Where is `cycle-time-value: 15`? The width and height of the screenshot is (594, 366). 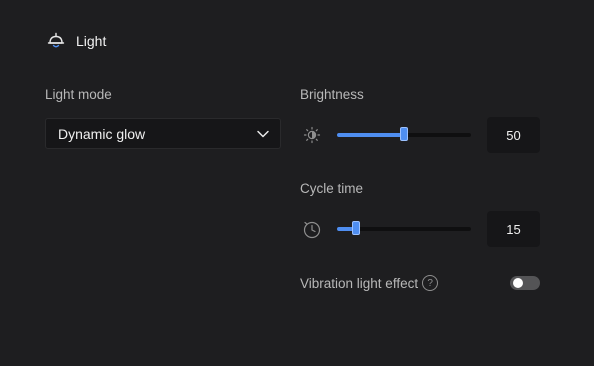 cycle-time-value: 15 is located at coordinates (513, 229).